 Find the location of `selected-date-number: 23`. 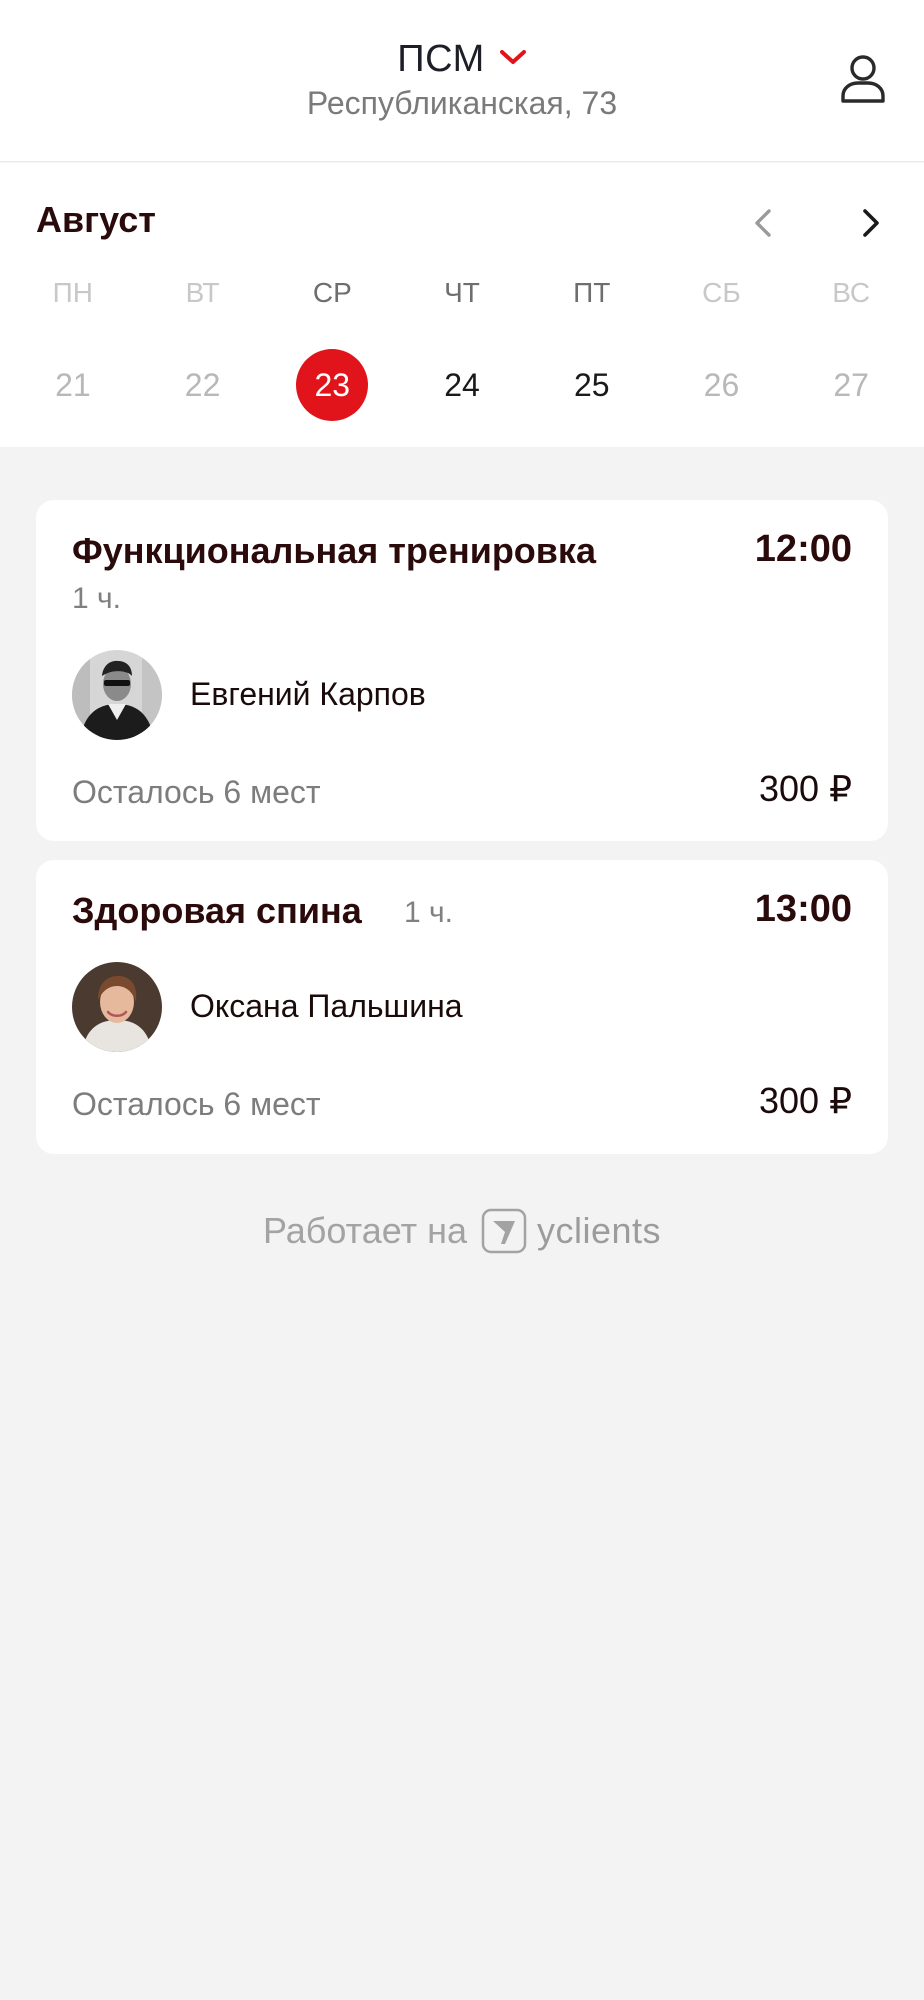

selected-date-number: 23 is located at coordinates (332, 385).